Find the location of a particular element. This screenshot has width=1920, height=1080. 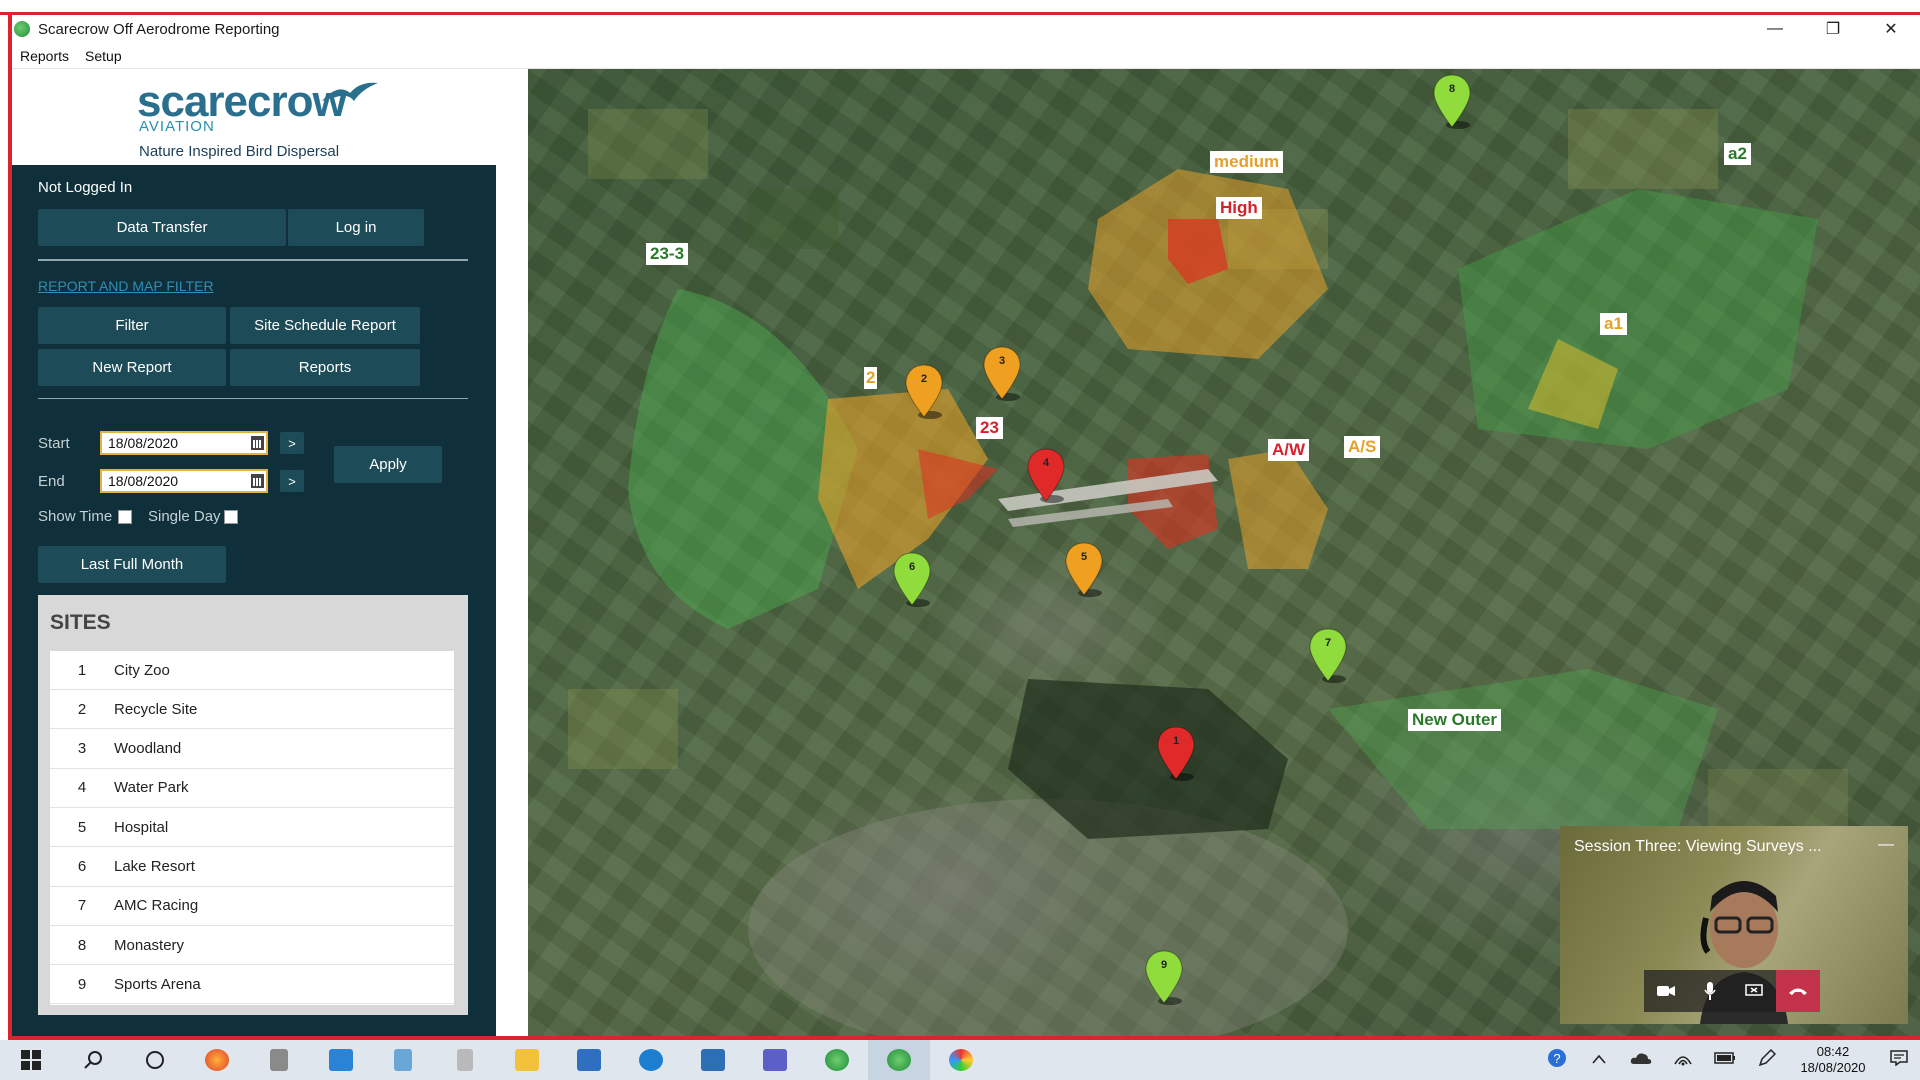

map-pin-4: 4 is located at coordinates (1046, 475).